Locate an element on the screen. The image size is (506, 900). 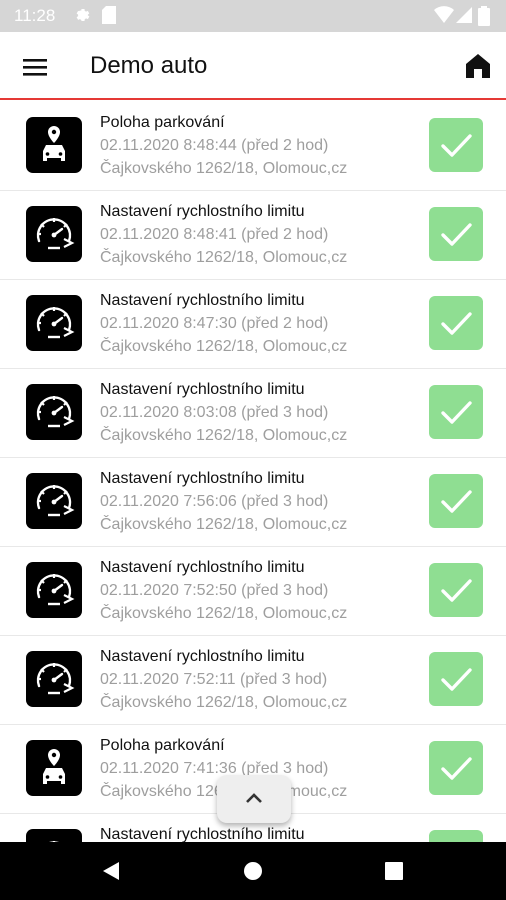
hamburger-menu-icon is located at coordinates (35, 67).